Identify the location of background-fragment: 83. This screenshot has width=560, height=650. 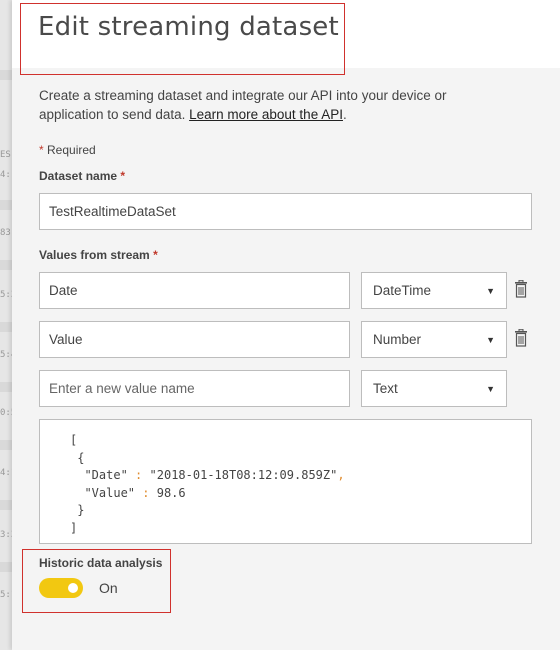
(5, 233).